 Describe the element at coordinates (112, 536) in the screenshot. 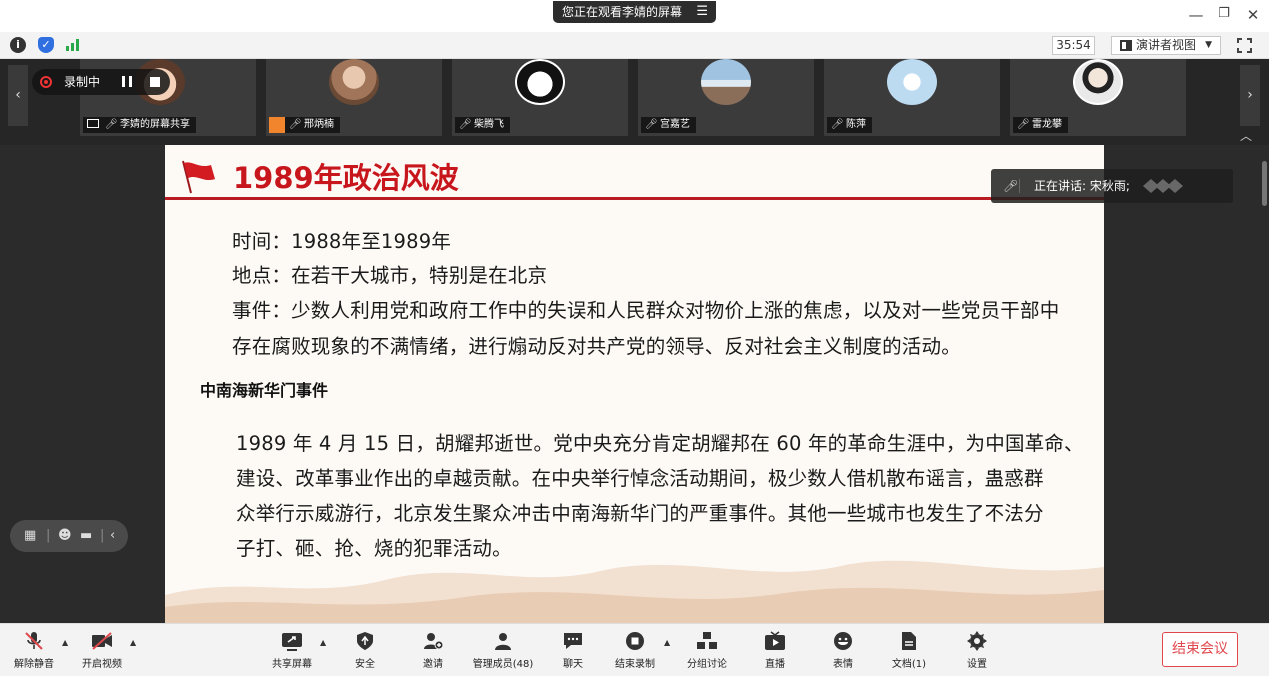

I see `collapse-left-icon: ‹` at that location.